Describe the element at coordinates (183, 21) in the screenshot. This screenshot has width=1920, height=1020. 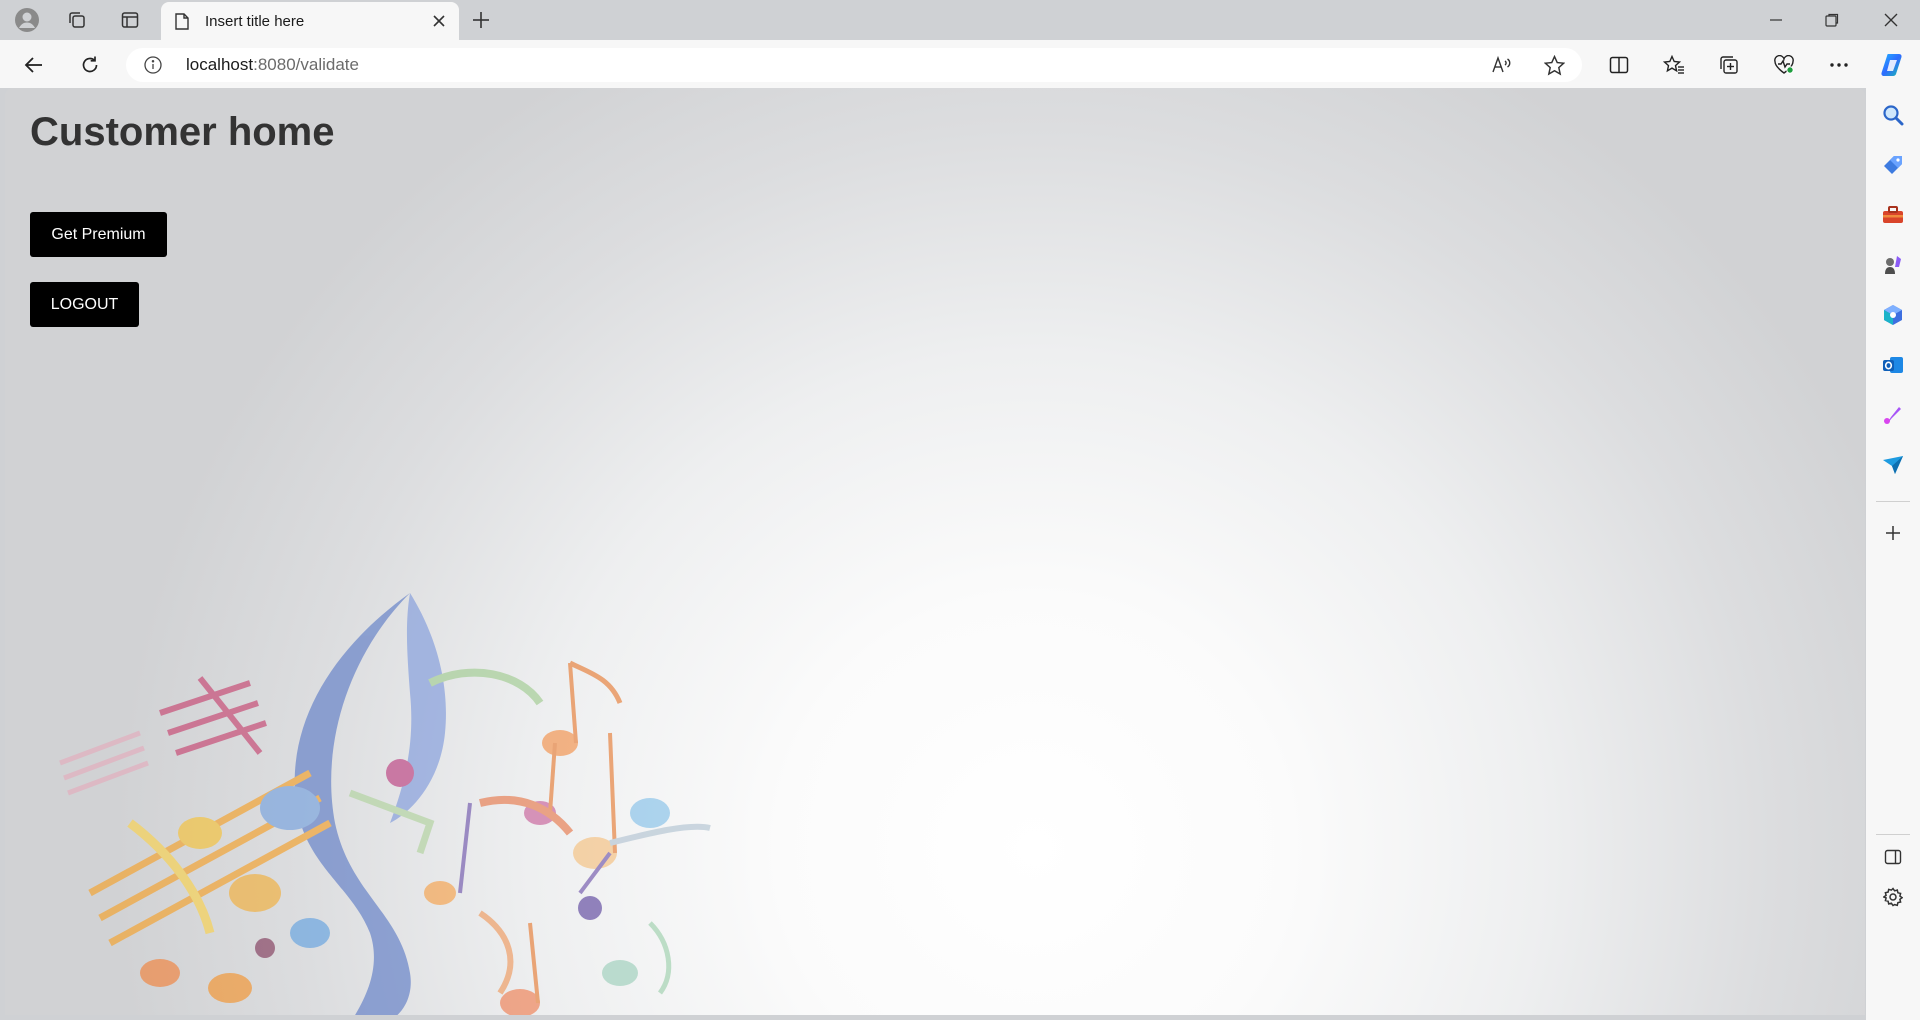
I see `page-icon` at that location.